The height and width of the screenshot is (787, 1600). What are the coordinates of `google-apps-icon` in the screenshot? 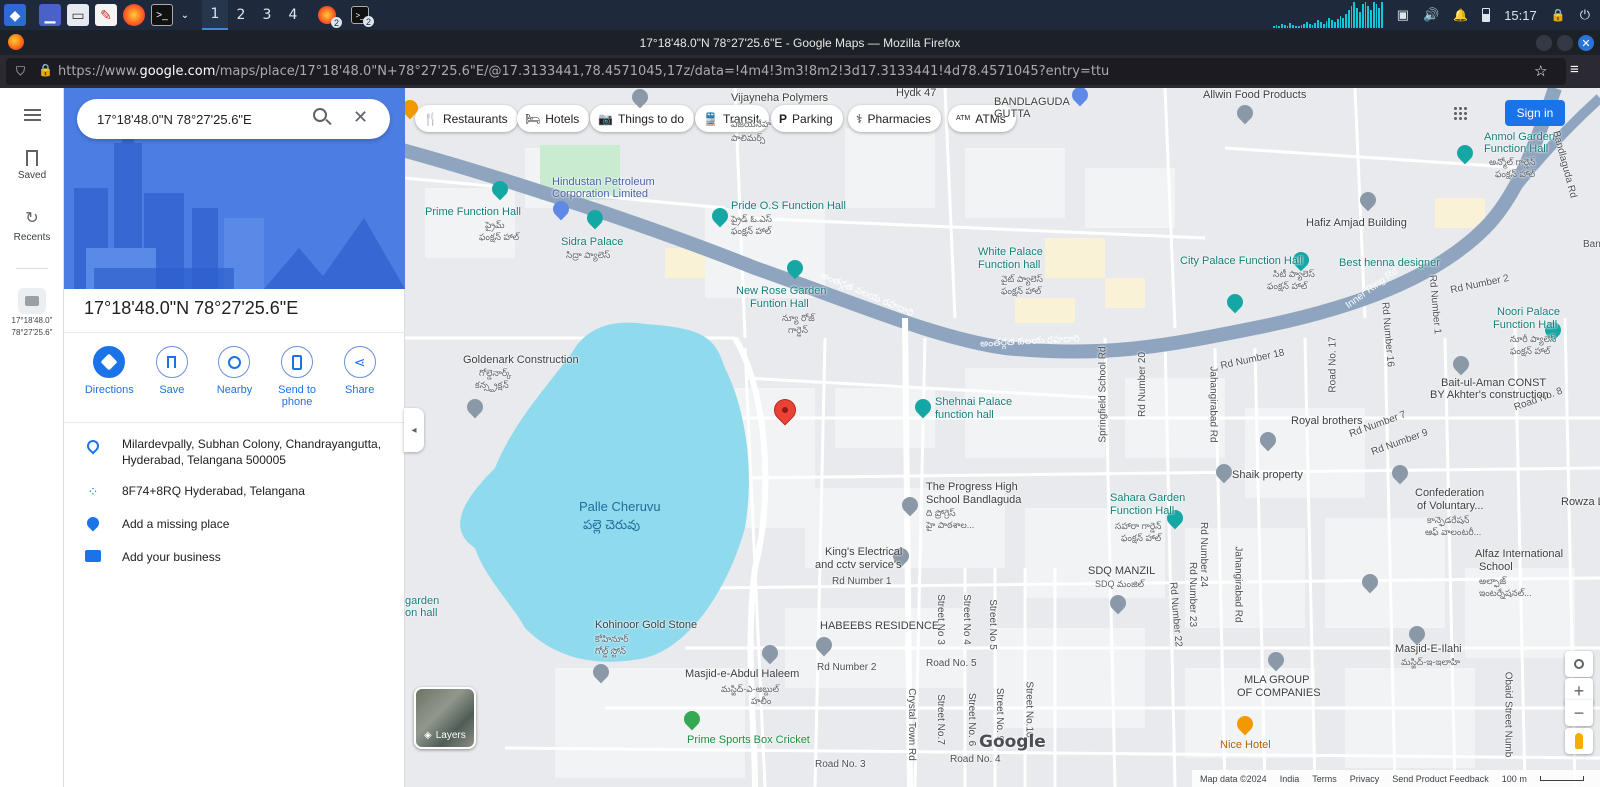 It's located at (1460, 113).